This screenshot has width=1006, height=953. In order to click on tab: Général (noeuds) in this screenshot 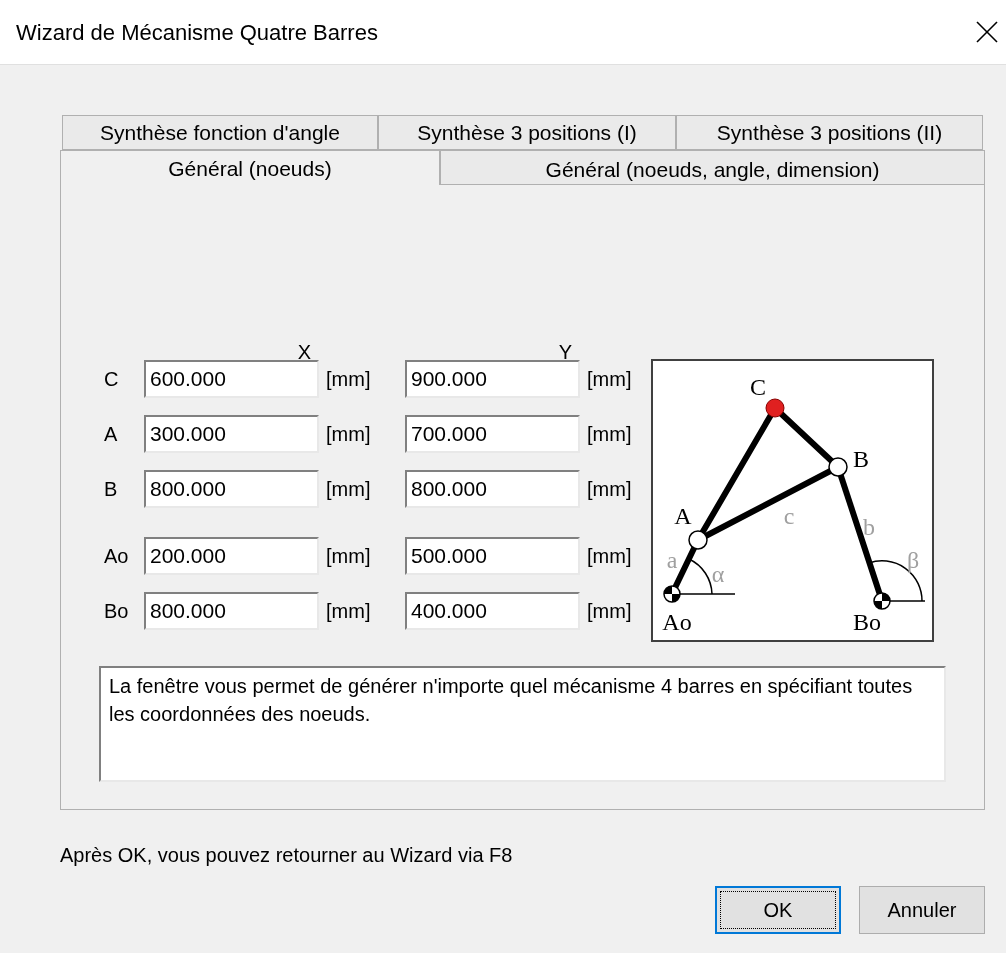, I will do `click(250, 167)`.